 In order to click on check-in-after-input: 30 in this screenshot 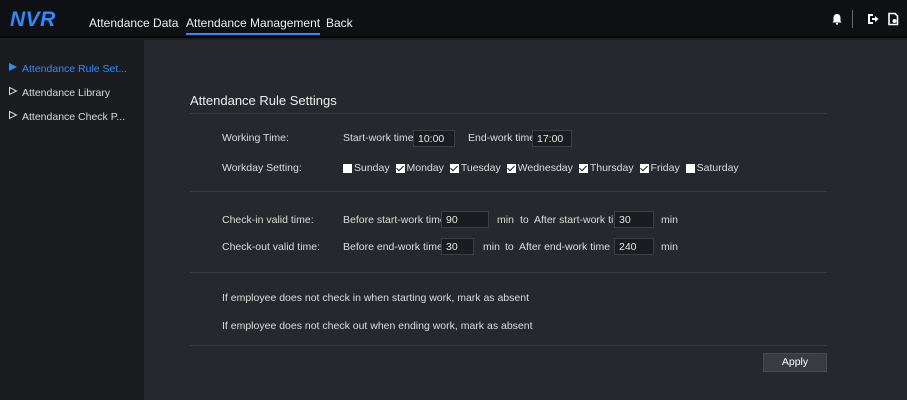, I will do `click(634, 219)`.